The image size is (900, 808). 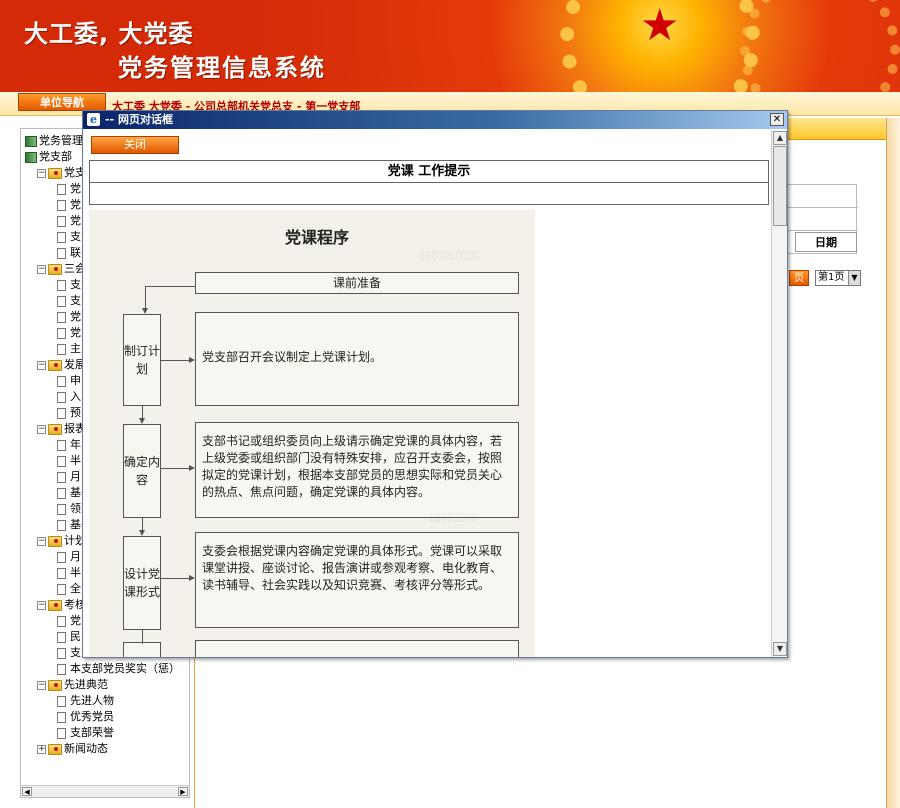 I want to click on expand-icon: +, so click(x=41, y=749).